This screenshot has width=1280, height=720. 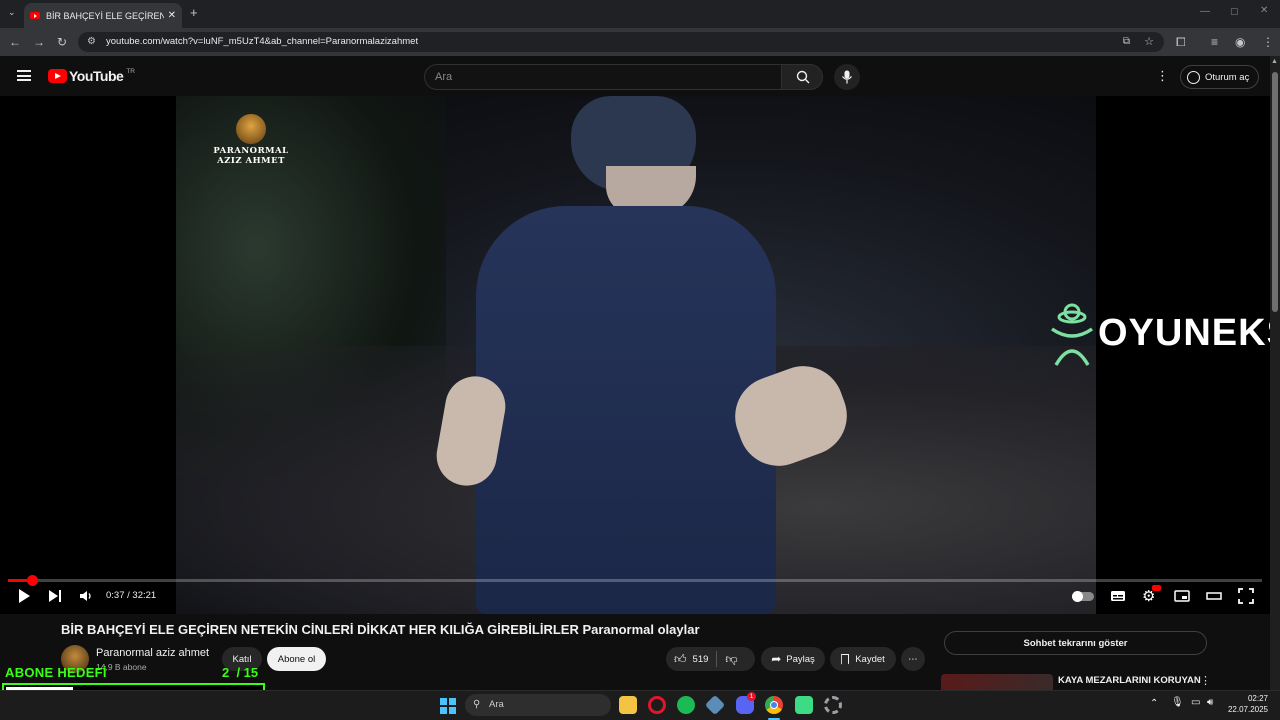 I want to click on account-circle-icon, so click(x=1193, y=77).